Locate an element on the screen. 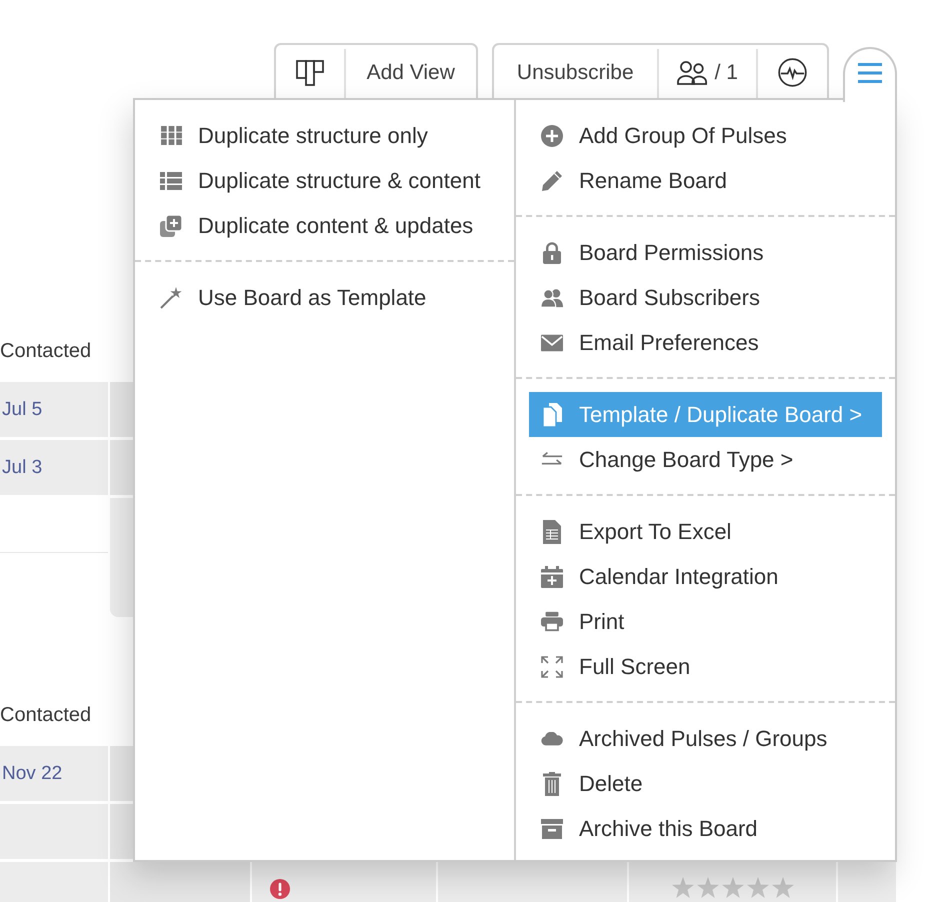 The height and width of the screenshot is (902, 942). copy-plus-icon is located at coordinates (171, 225).